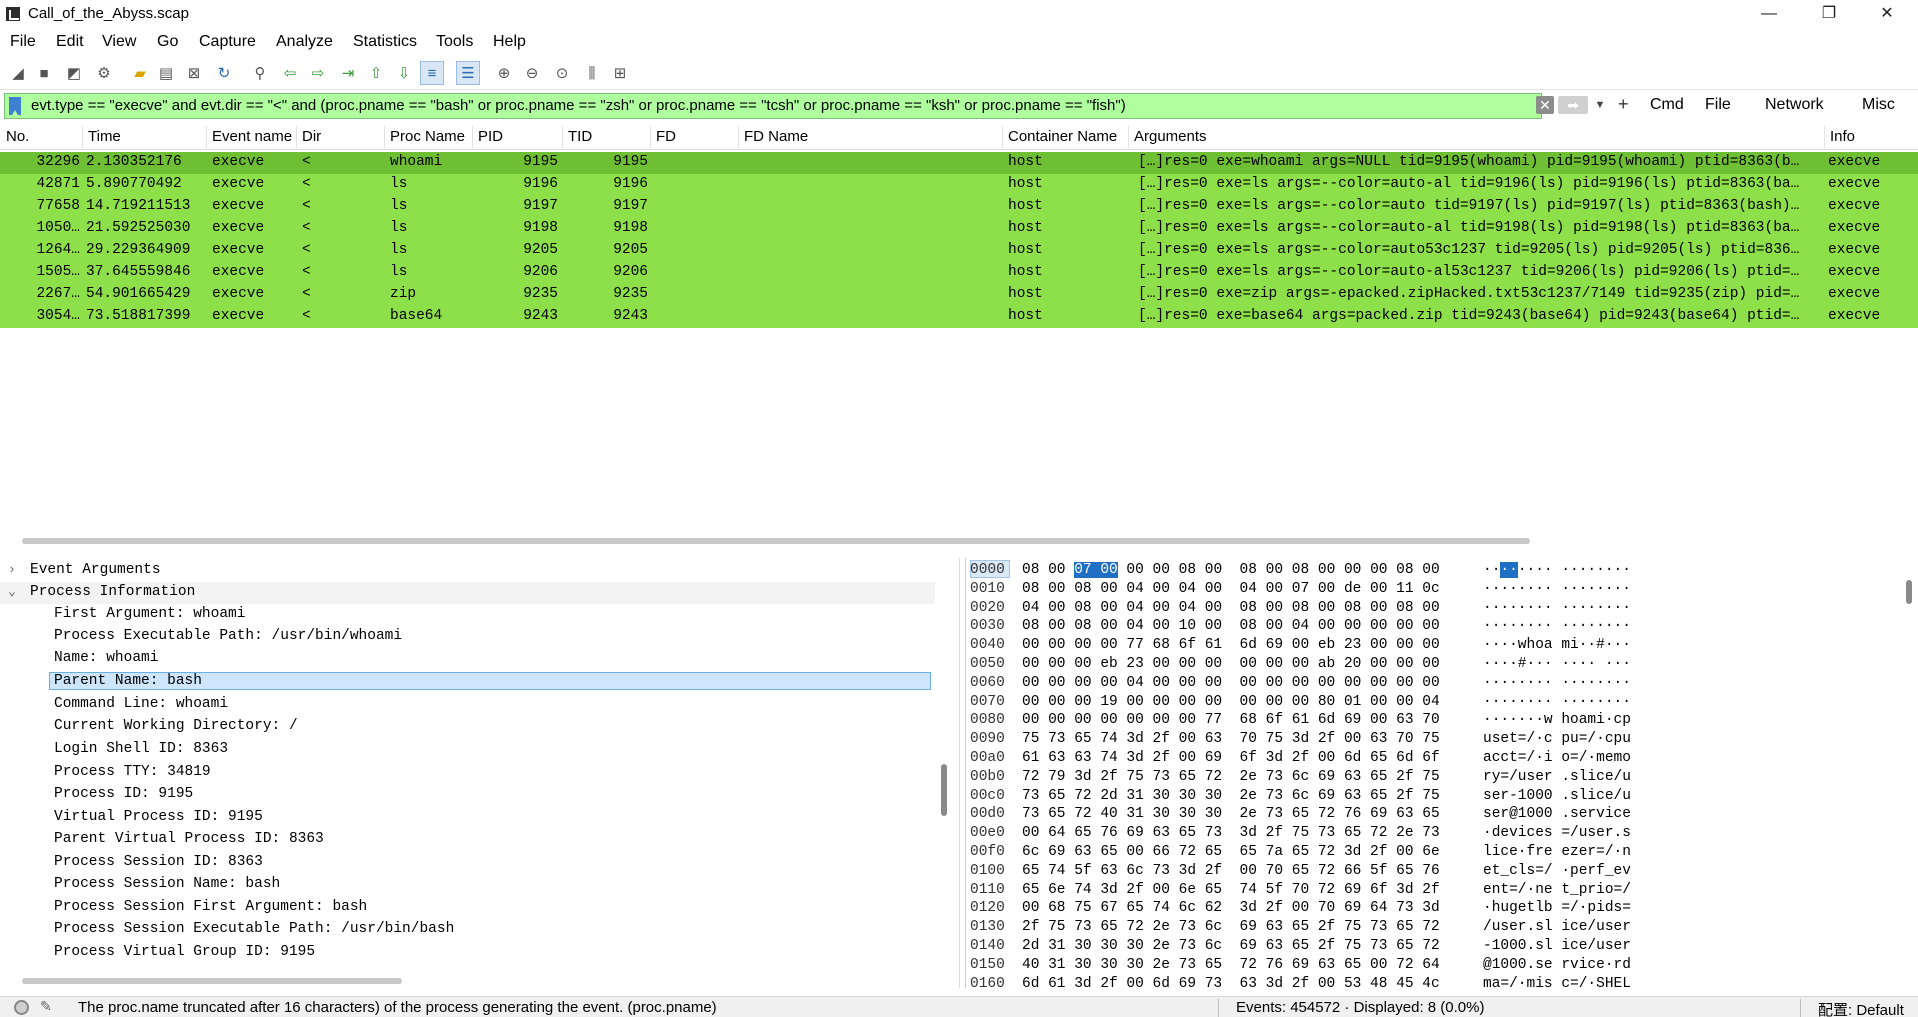 Image resolution: width=1918 pixels, height=1017 pixels. I want to click on close-file-icon: ⊠, so click(194, 73).